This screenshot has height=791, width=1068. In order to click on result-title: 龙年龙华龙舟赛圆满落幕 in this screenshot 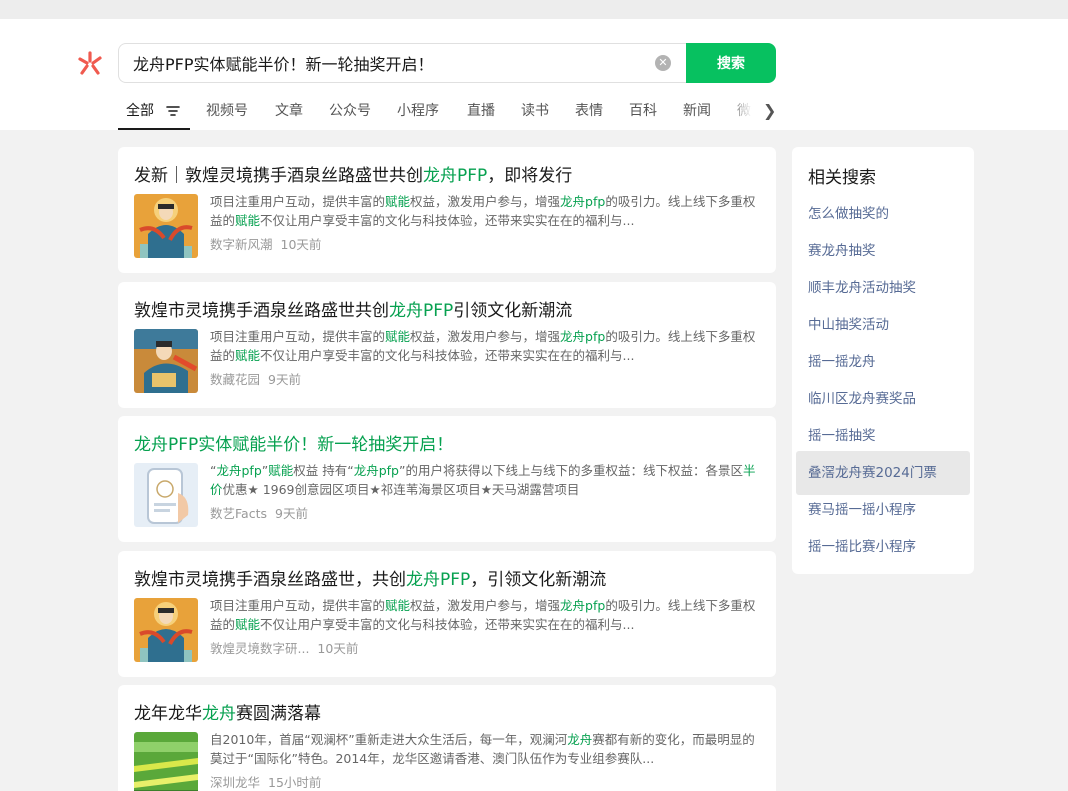, I will do `click(449, 711)`.